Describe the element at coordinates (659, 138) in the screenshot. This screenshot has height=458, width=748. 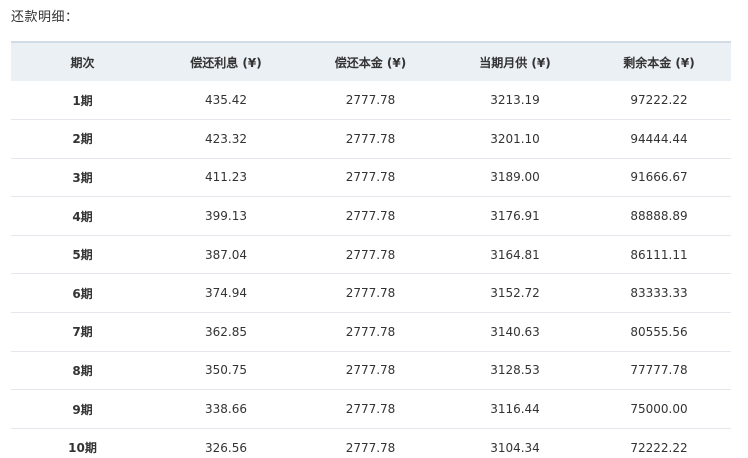
I see `remaining-principal-cell: 94444.44` at that location.